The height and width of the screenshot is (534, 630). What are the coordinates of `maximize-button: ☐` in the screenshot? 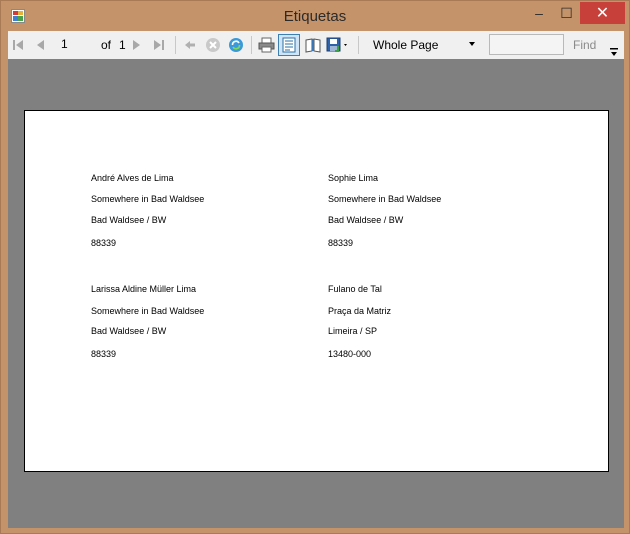 It's located at (566, 13).